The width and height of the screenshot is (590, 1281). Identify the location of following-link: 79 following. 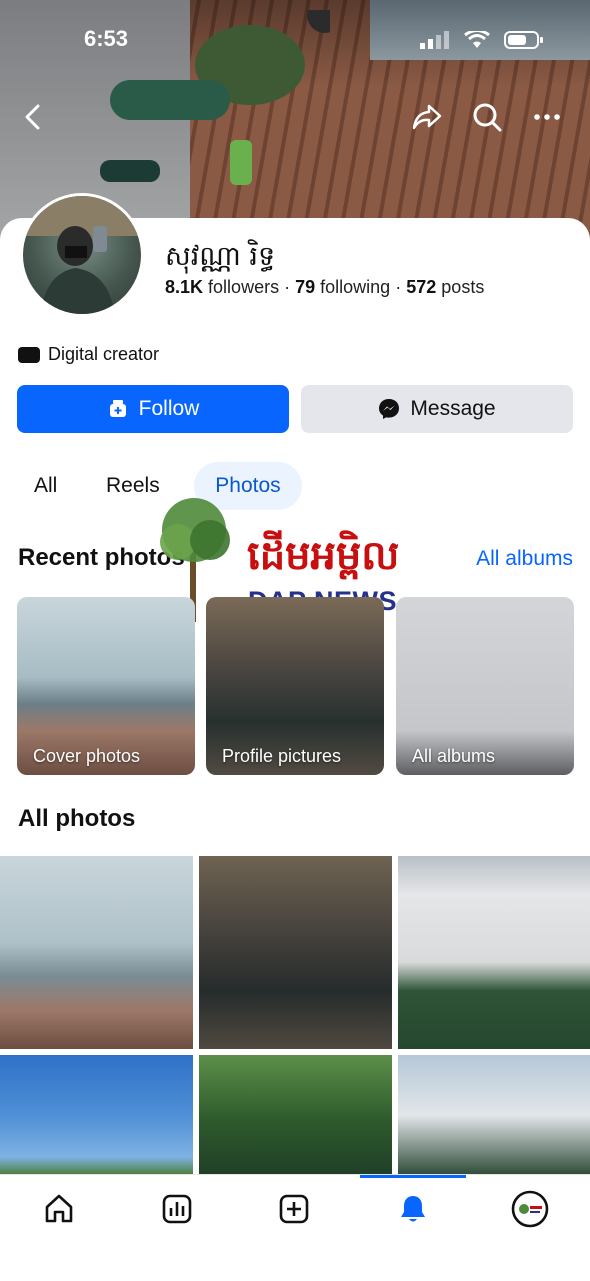
(342, 287).